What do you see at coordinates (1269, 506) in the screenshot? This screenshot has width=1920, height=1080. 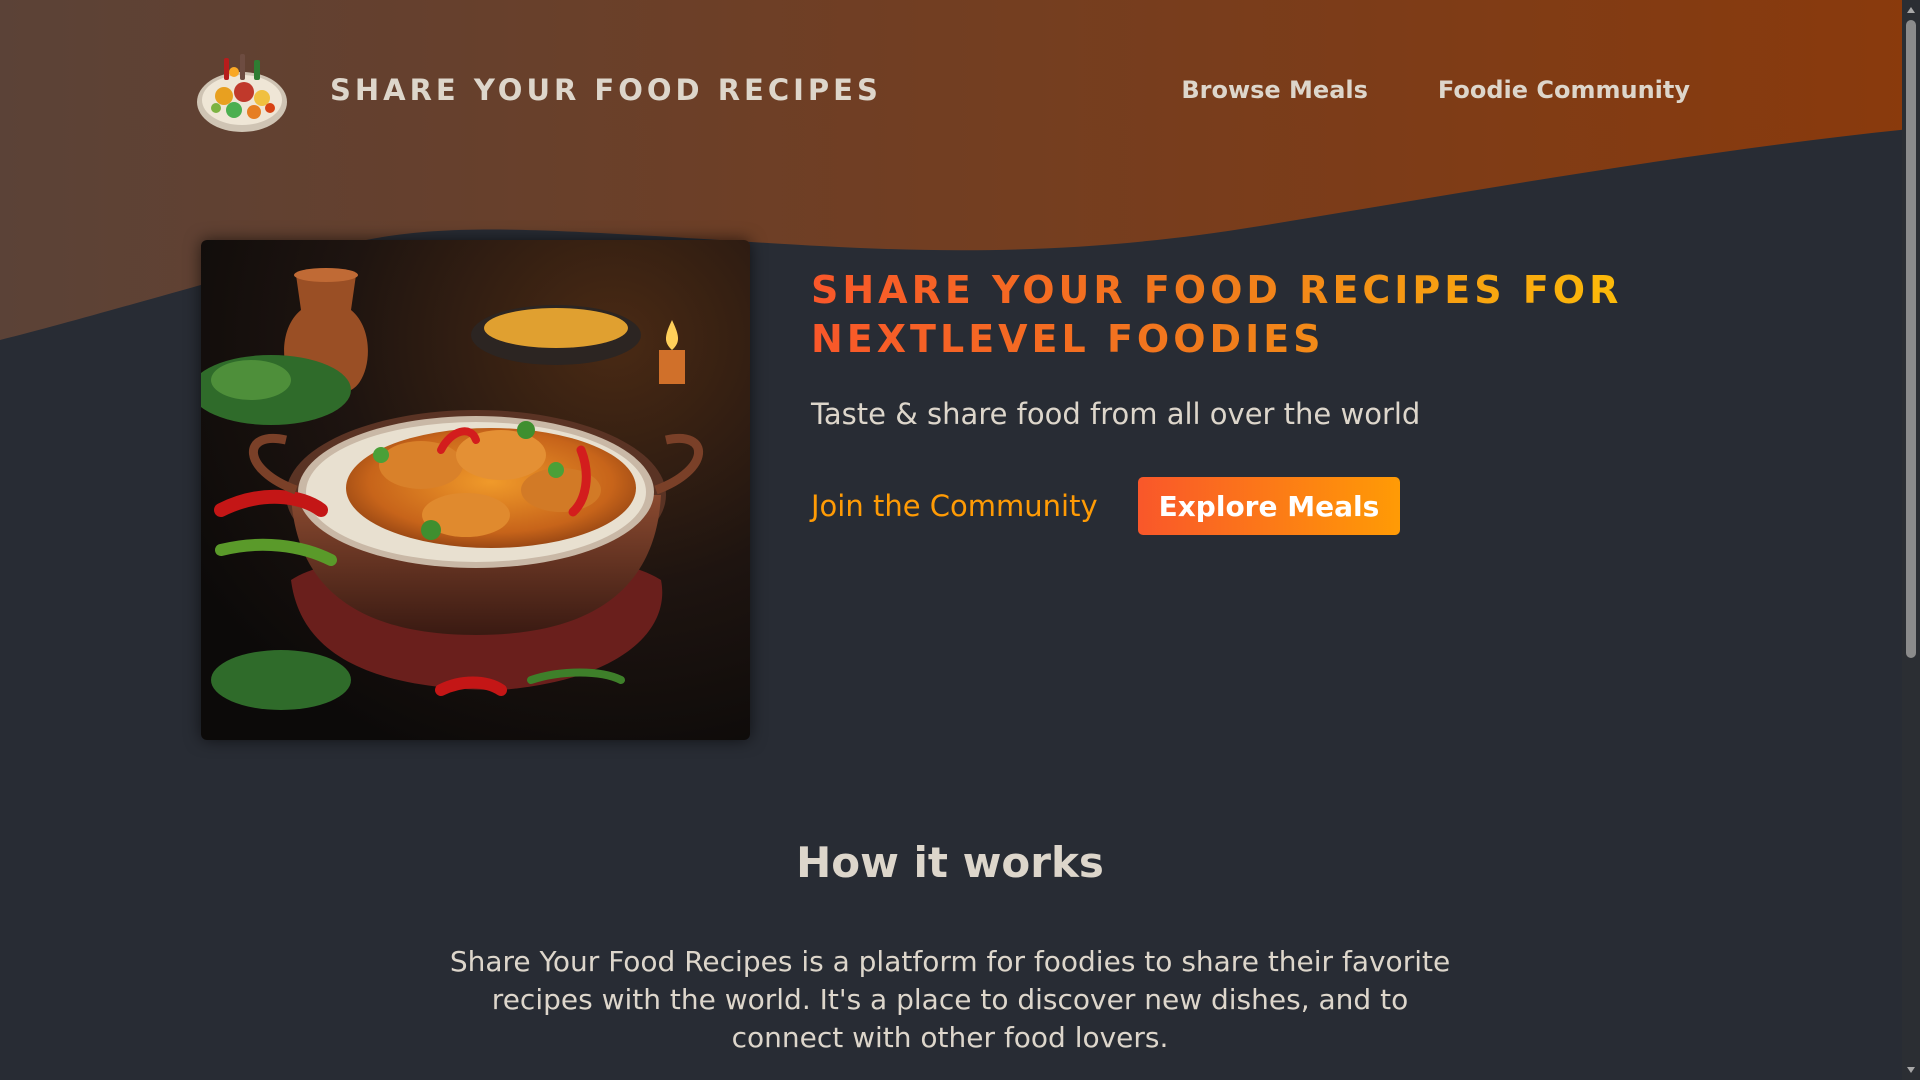 I see `explore-meals-button: Explore Meals` at bounding box center [1269, 506].